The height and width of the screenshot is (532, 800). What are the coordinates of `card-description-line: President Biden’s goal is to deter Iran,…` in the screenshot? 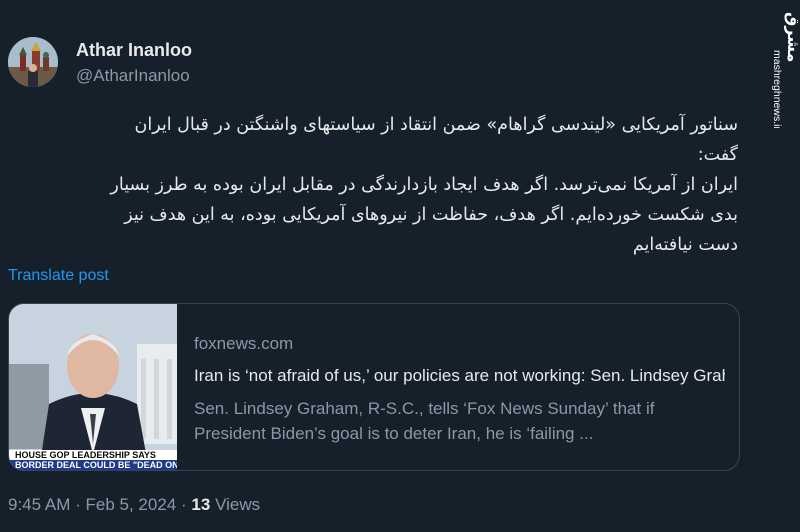 It's located at (394, 433).